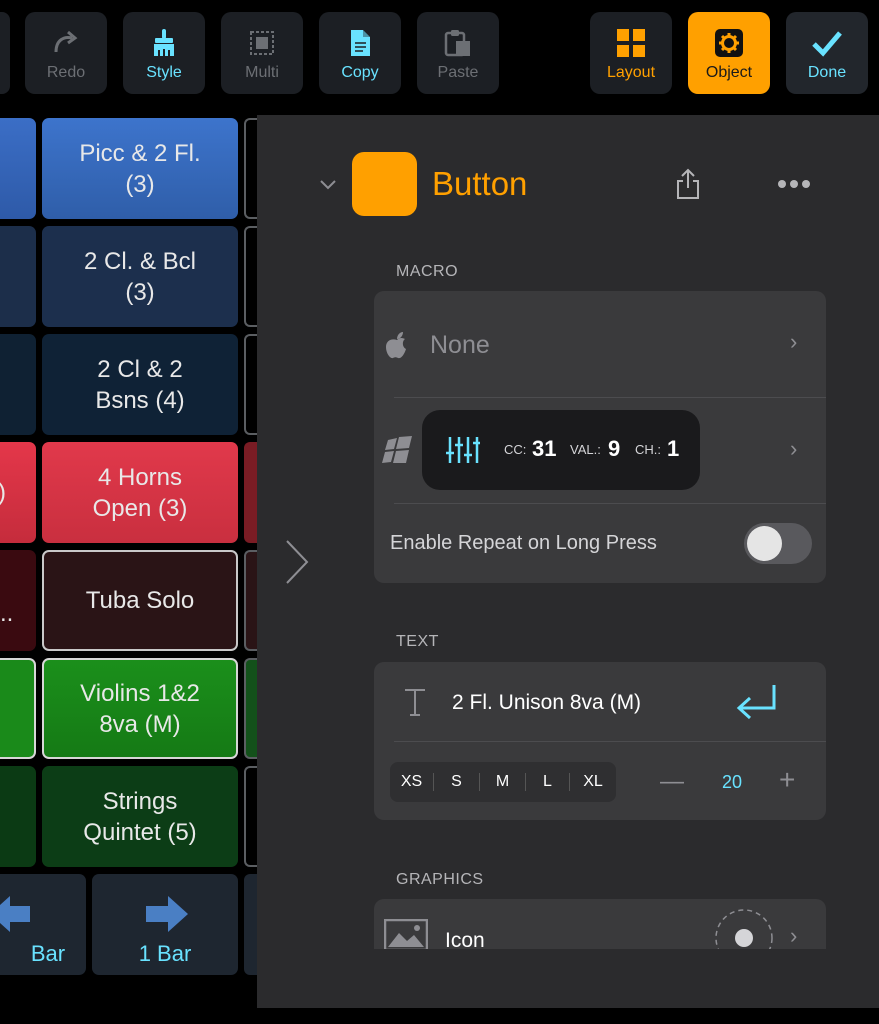 This screenshot has width=879, height=1024. Describe the element at coordinates (140, 708) in the screenshot. I see `grid-cell-violins: Violins 1&2 8va (M)` at that location.